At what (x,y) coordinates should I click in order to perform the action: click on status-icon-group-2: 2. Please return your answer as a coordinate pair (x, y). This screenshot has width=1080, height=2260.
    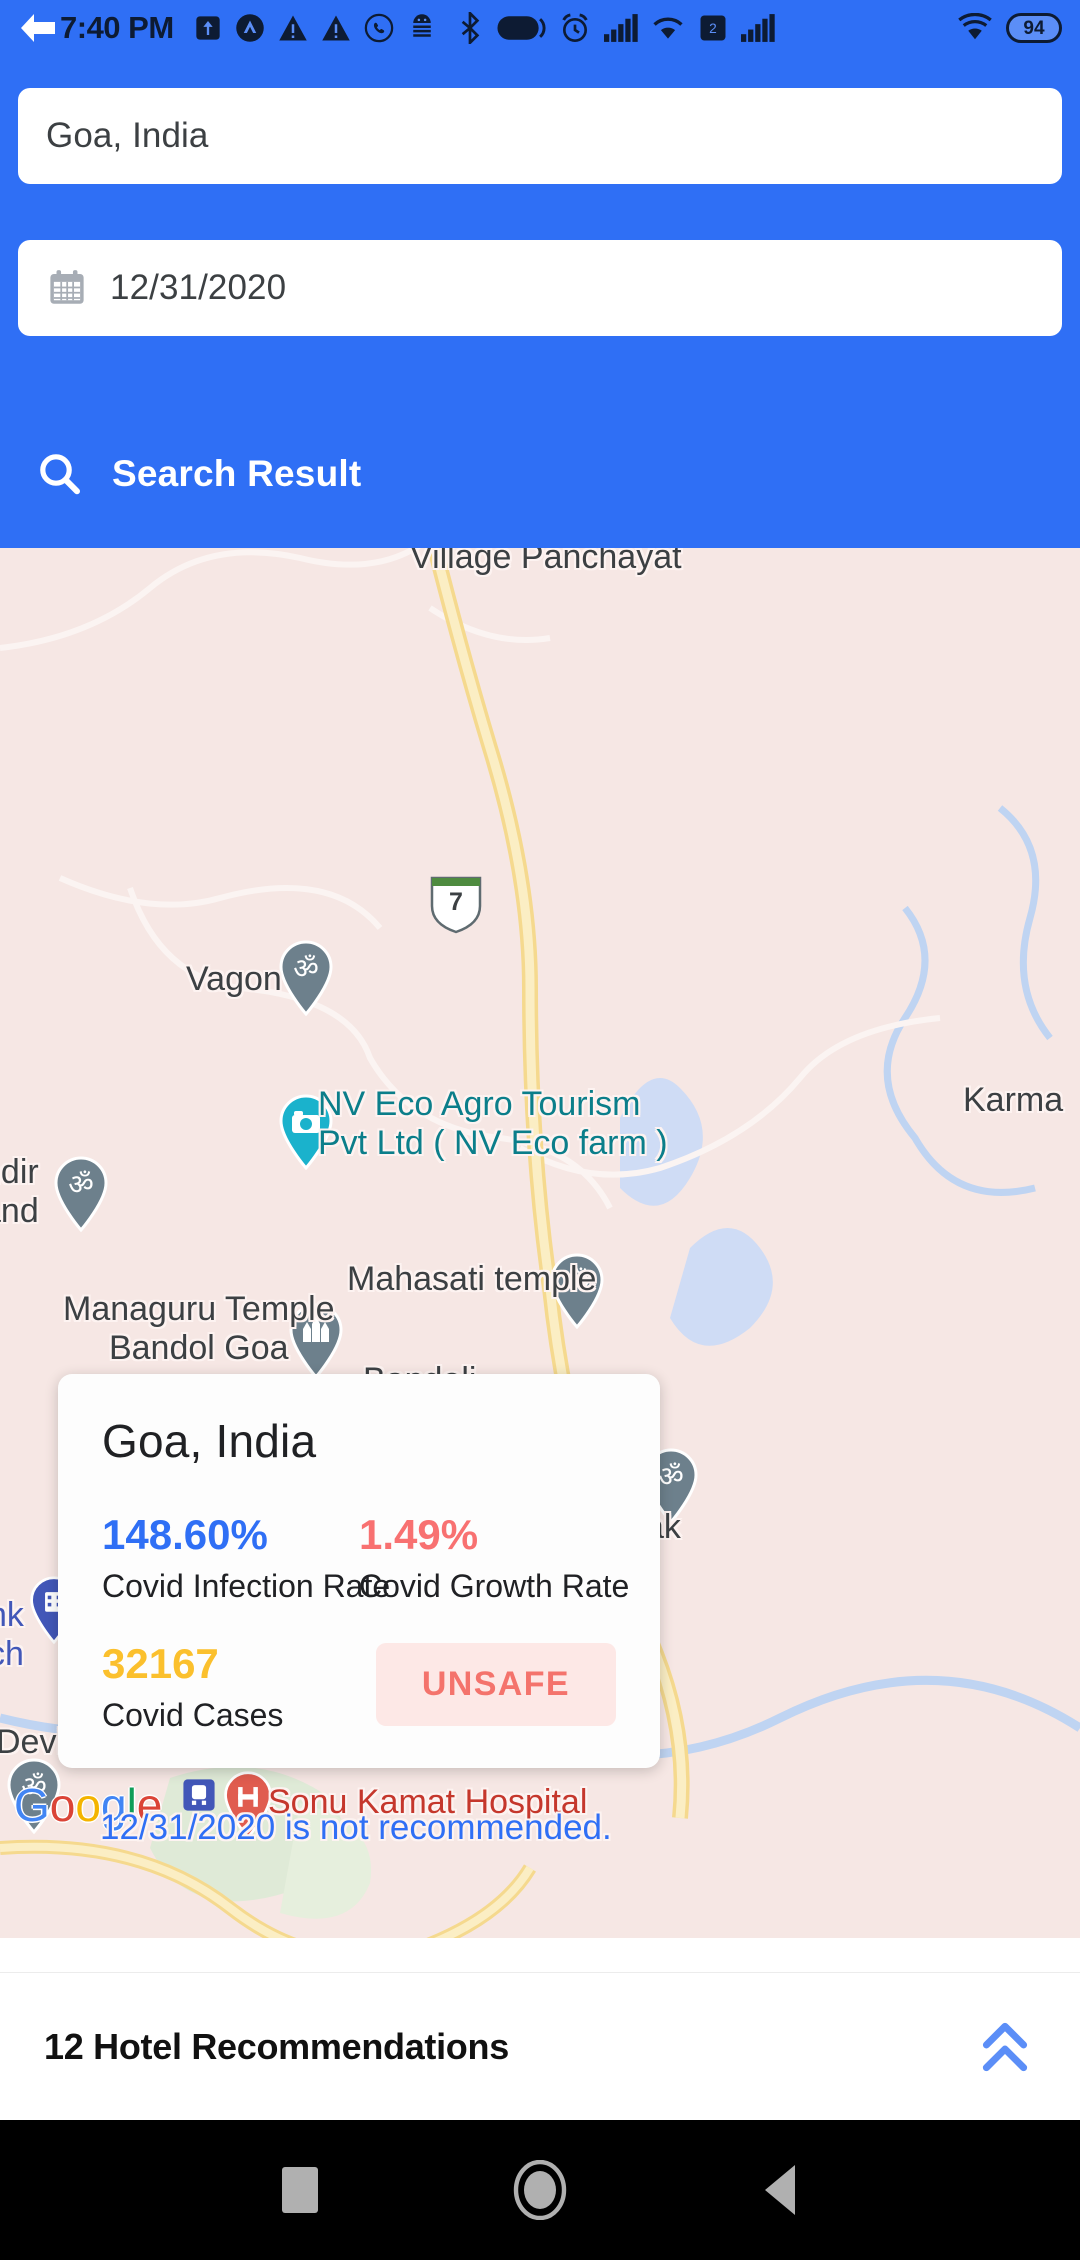
    Looking at the image, I should click on (616, 28).